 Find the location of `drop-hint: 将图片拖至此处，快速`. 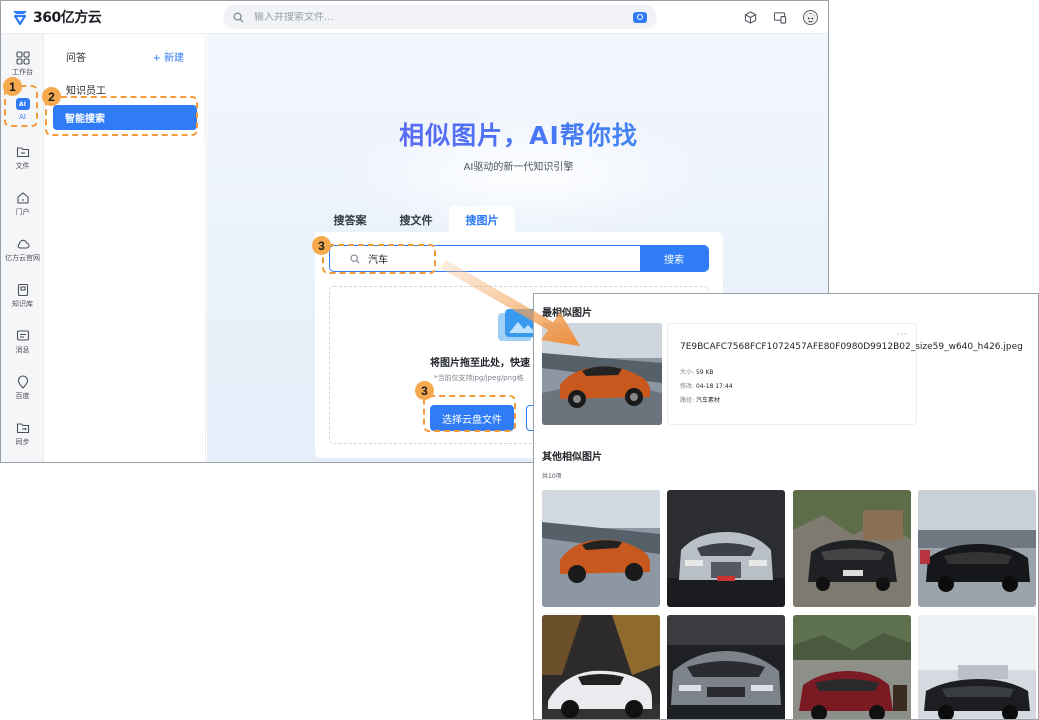

drop-hint: 将图片拖至此处，快速 is located at coordinates (480, 363).